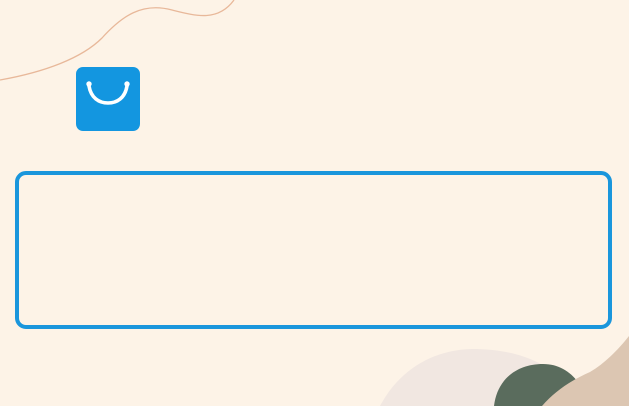 Image resolution: width=629 pixels, height=406 pixels. Describe the element at coordinates (473, 377) in the screenshot. I see `light-blob` at that location.